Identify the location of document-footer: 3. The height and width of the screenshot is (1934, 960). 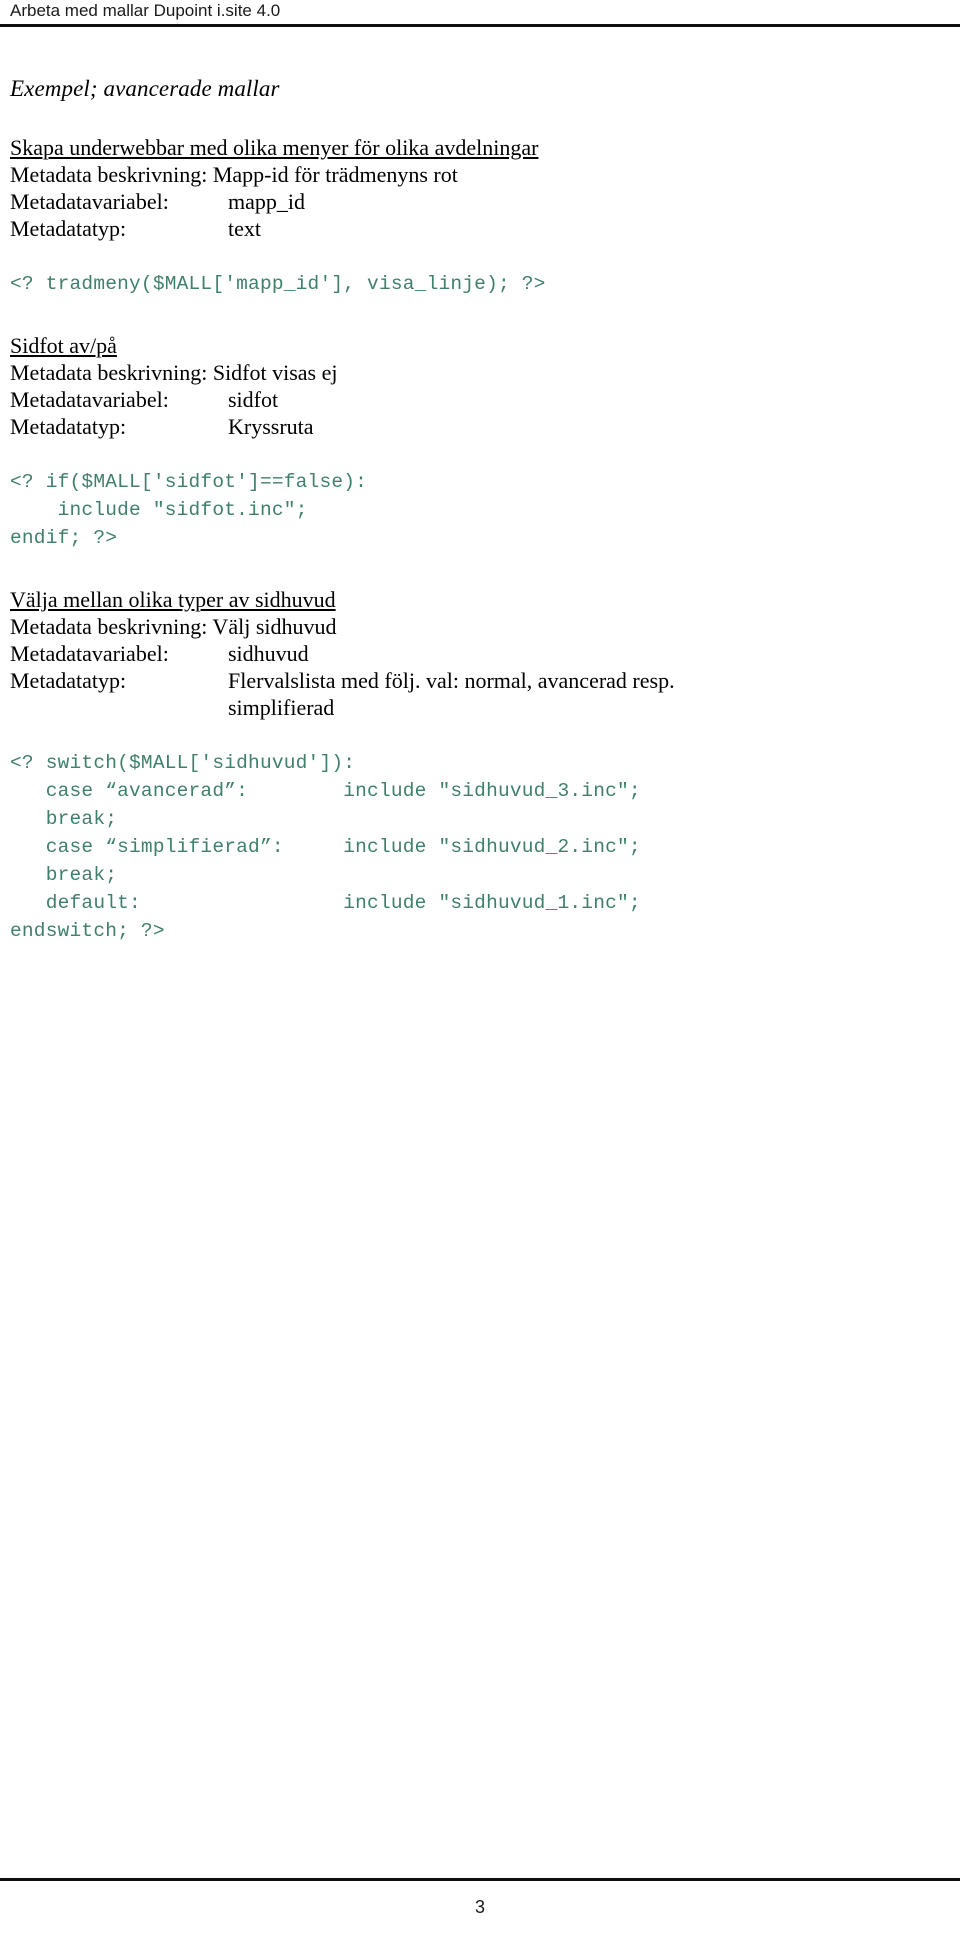
(480, 1897).